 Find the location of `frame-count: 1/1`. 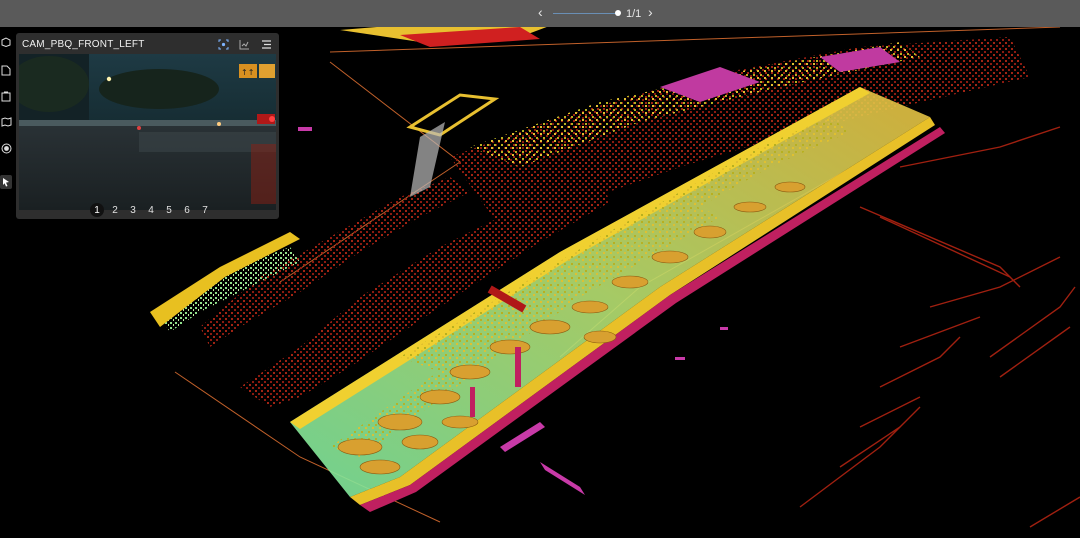

frame-count: 1/1 is located at coordinates (634, 14).